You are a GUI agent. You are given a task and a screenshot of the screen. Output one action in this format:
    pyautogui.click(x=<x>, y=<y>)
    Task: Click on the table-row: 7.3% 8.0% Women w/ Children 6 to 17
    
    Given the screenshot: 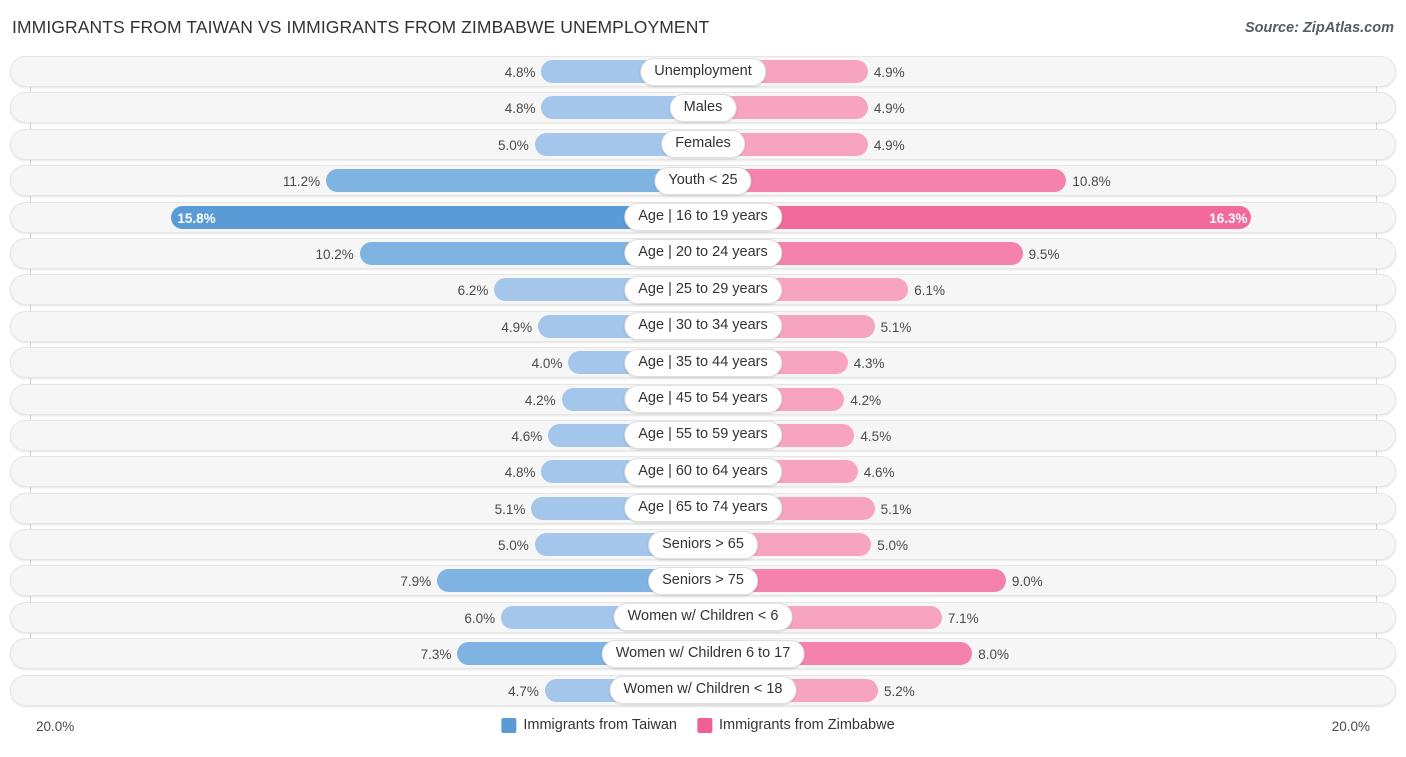 What is the action you would take?
    pyautogui.click(x=703, y=654)
    